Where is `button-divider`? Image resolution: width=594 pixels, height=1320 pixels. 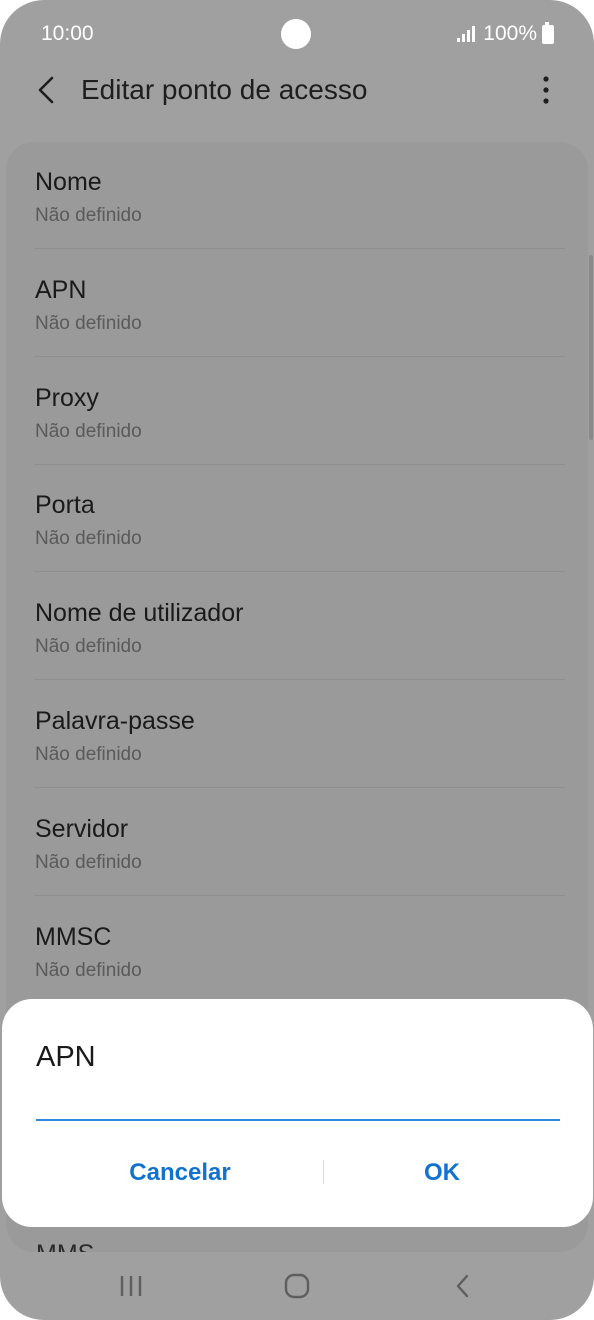 button-divider is located at coordinates (323, 1172).